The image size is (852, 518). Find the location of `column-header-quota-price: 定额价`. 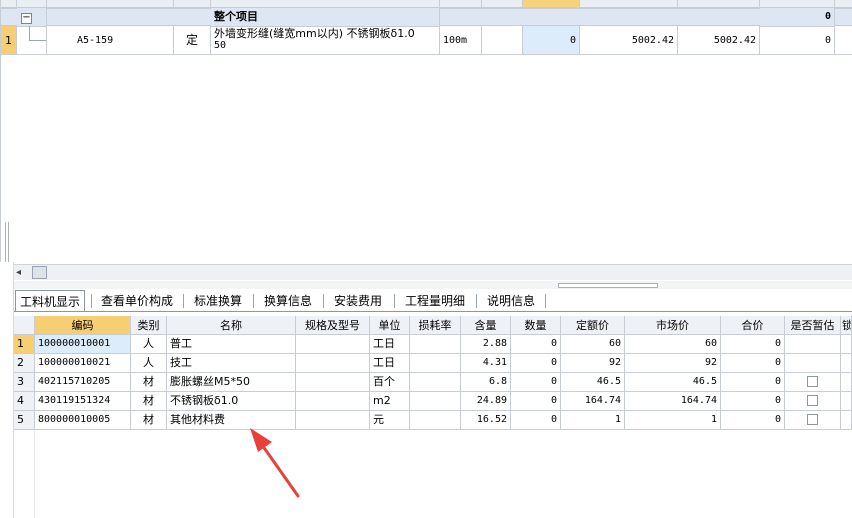

column-header-quota-price: 定额价 is located at coordinates (593, 325).